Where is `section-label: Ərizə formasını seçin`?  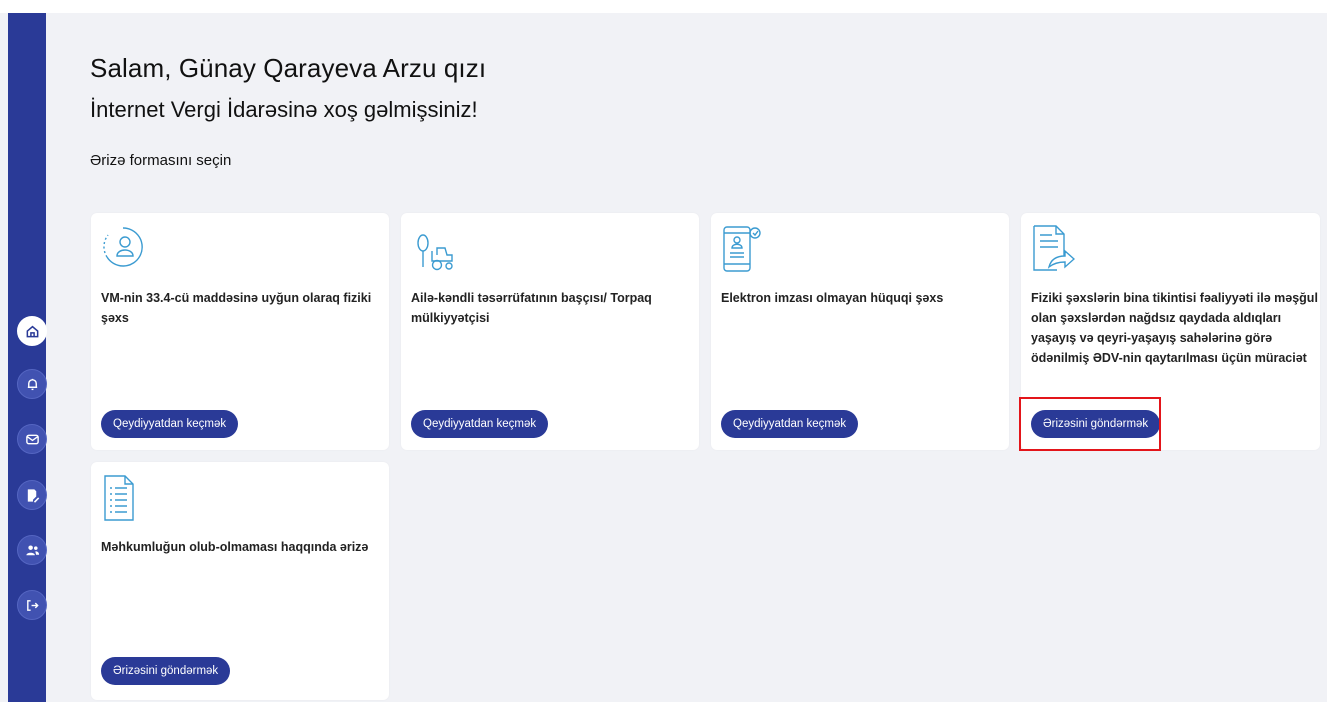
section-label: Ərizə formasını seçin is located at coordinates (161, 160).